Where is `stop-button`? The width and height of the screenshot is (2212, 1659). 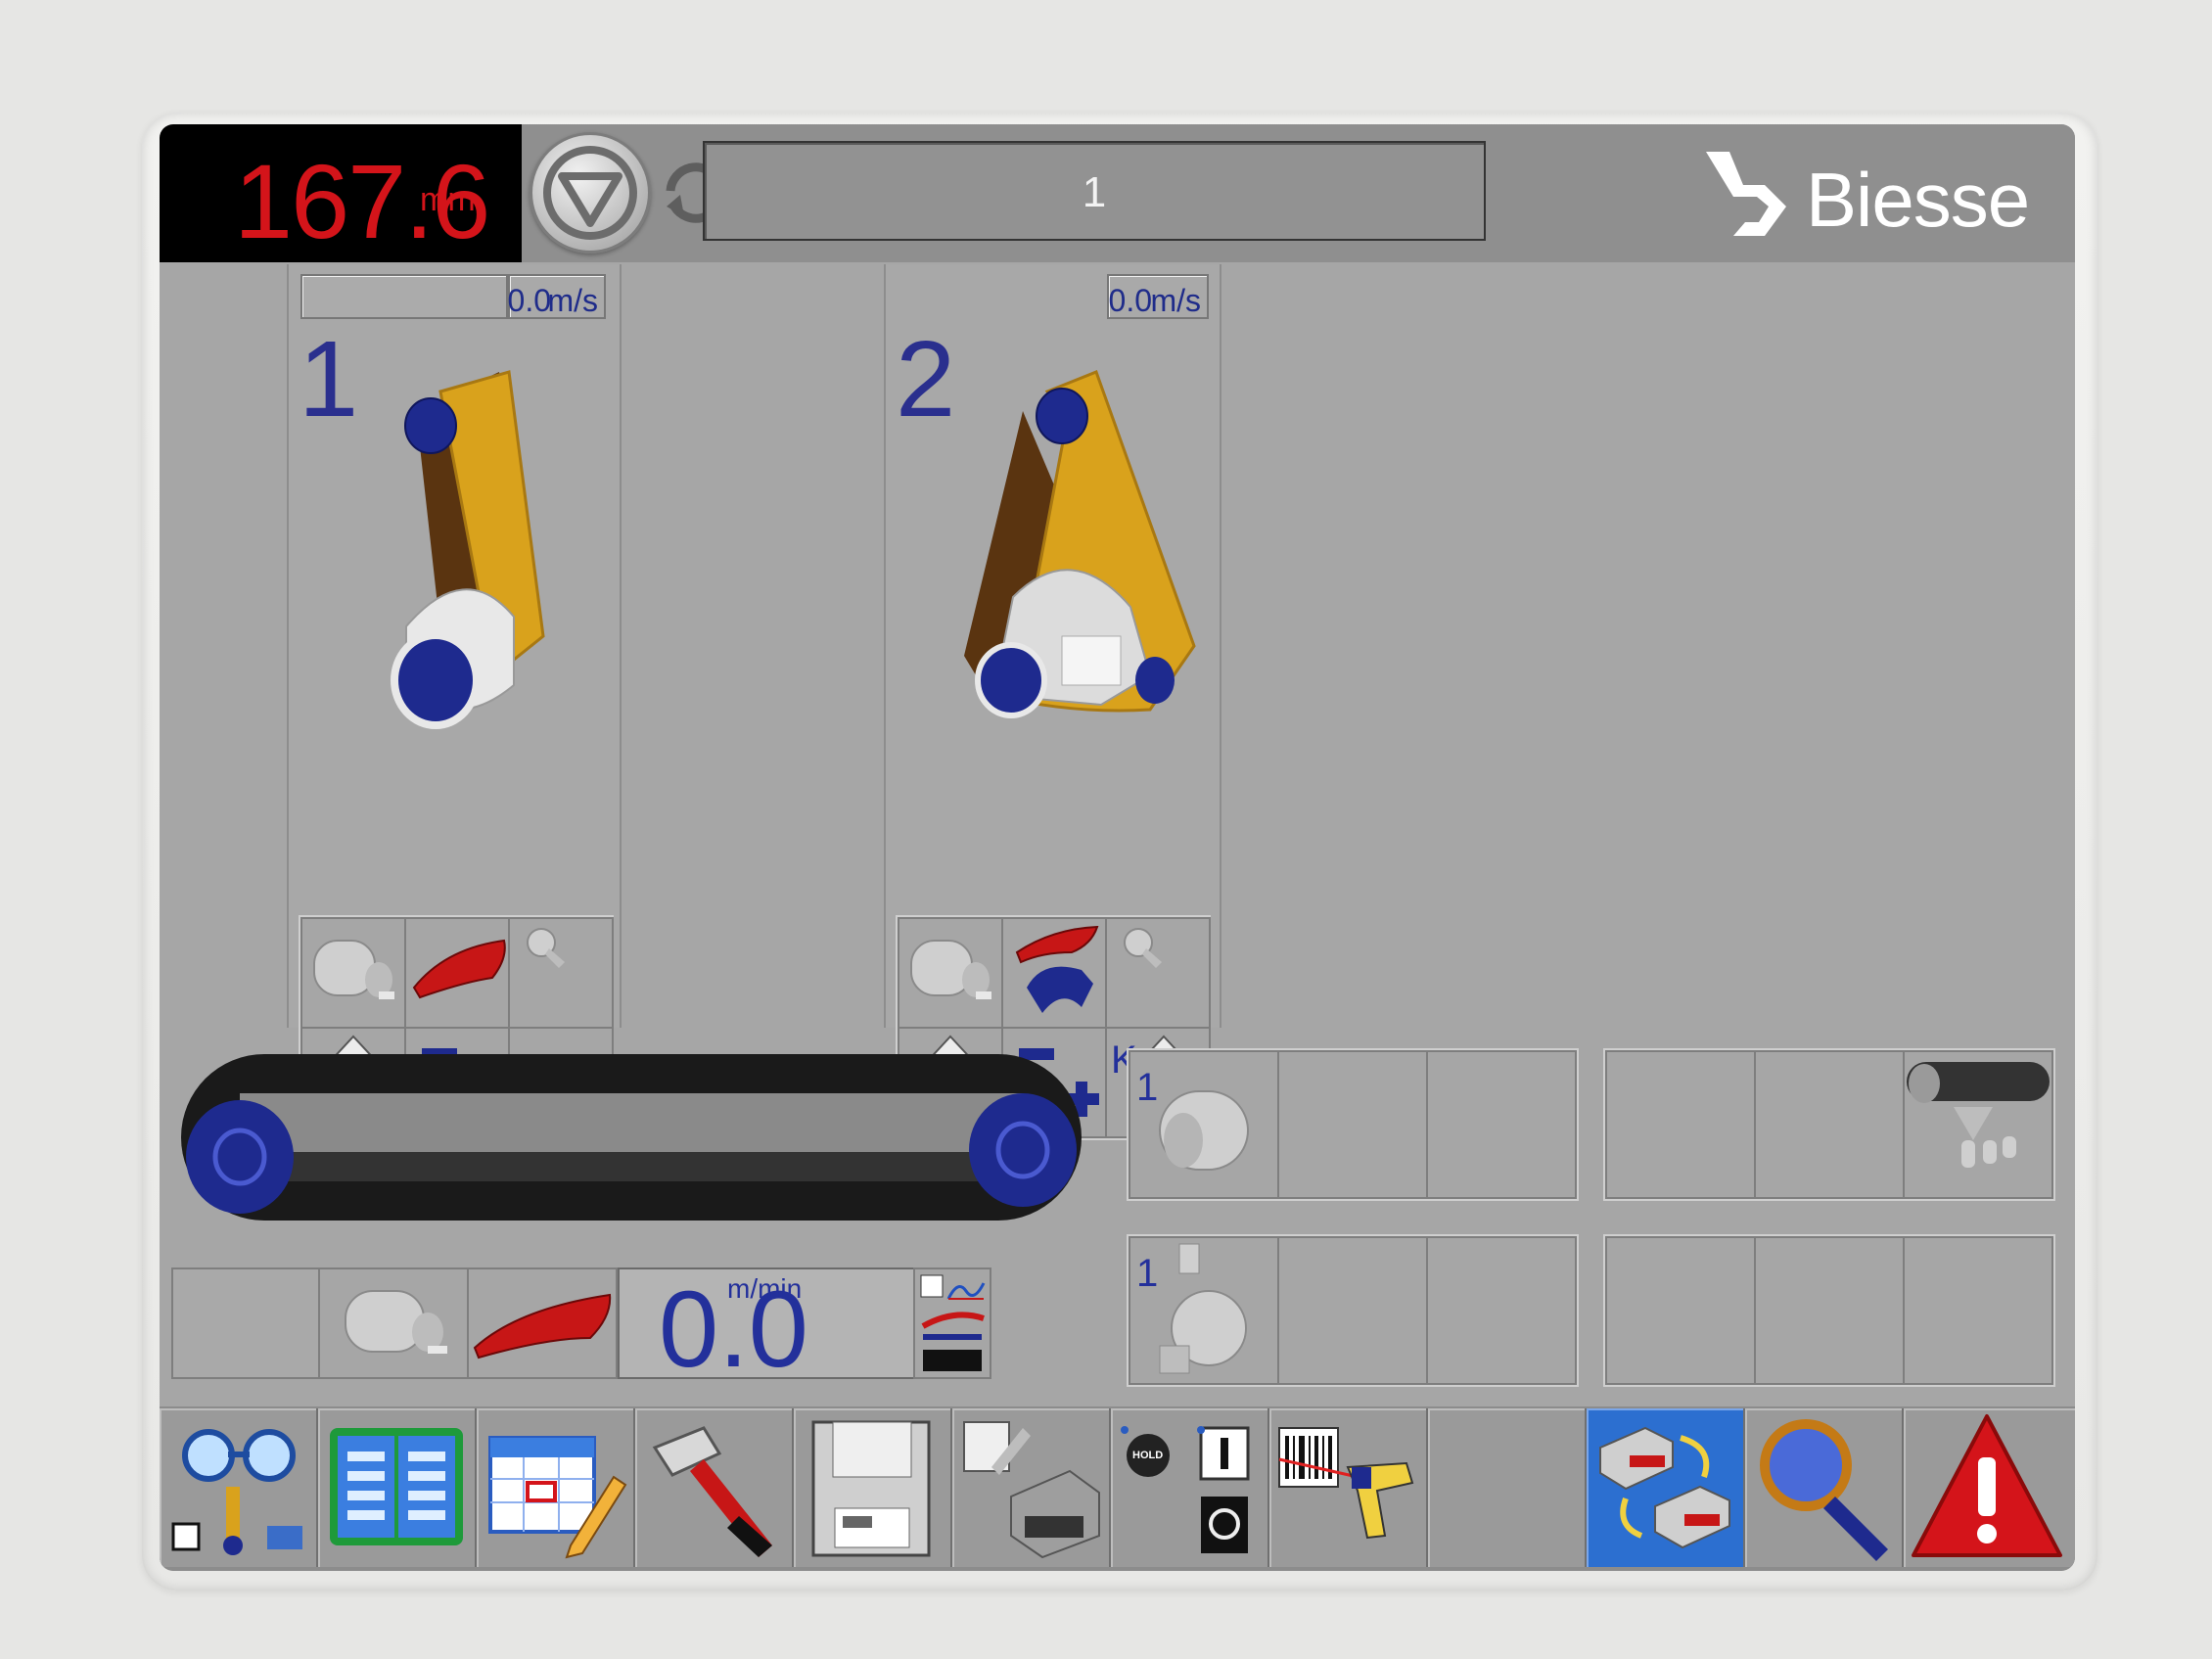 stop-button is located at coordinates (590, 192).